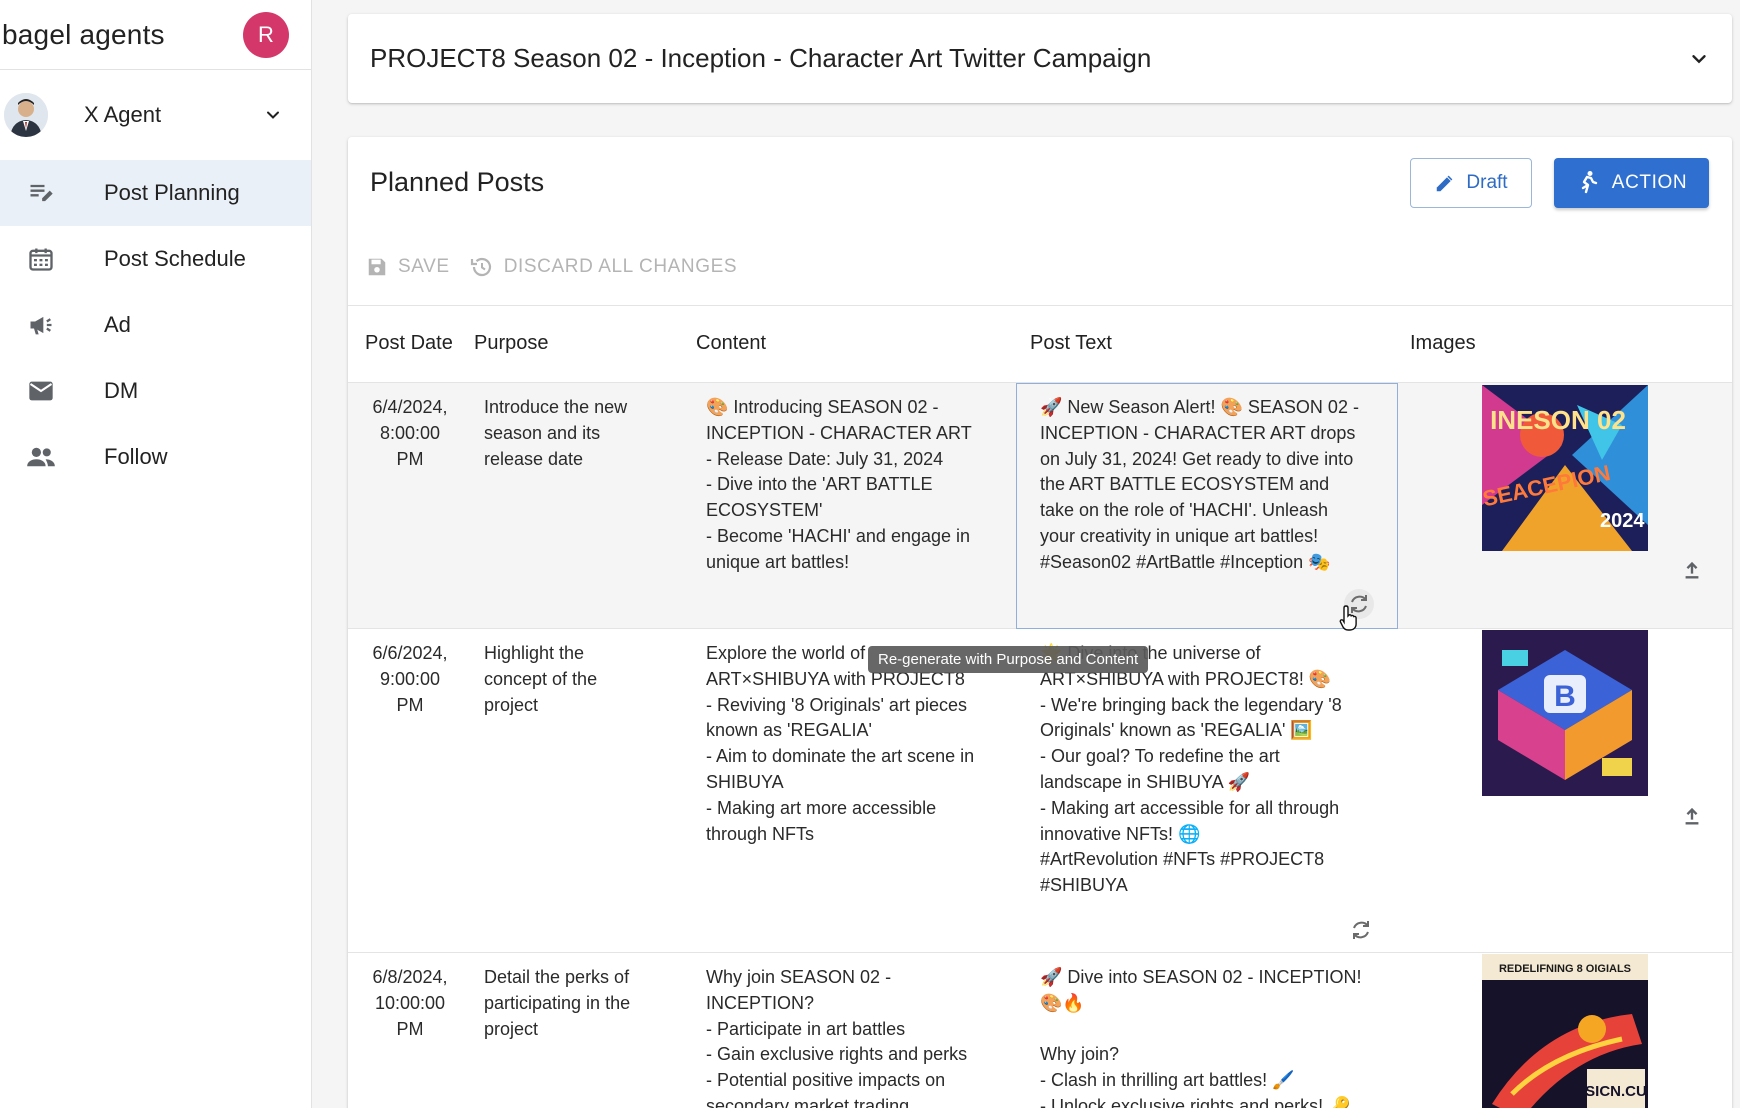 This screenshot has width=1740, height=1108. Describe the element at coordinates (1558, 420) in the screenshot. I see `image-caption: INESON 02` at that location.